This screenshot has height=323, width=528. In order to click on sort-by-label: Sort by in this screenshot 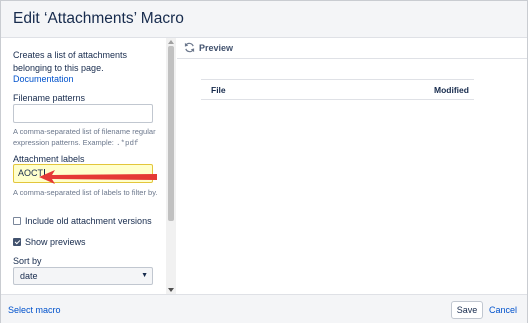, I will do `click(27, 261)`.